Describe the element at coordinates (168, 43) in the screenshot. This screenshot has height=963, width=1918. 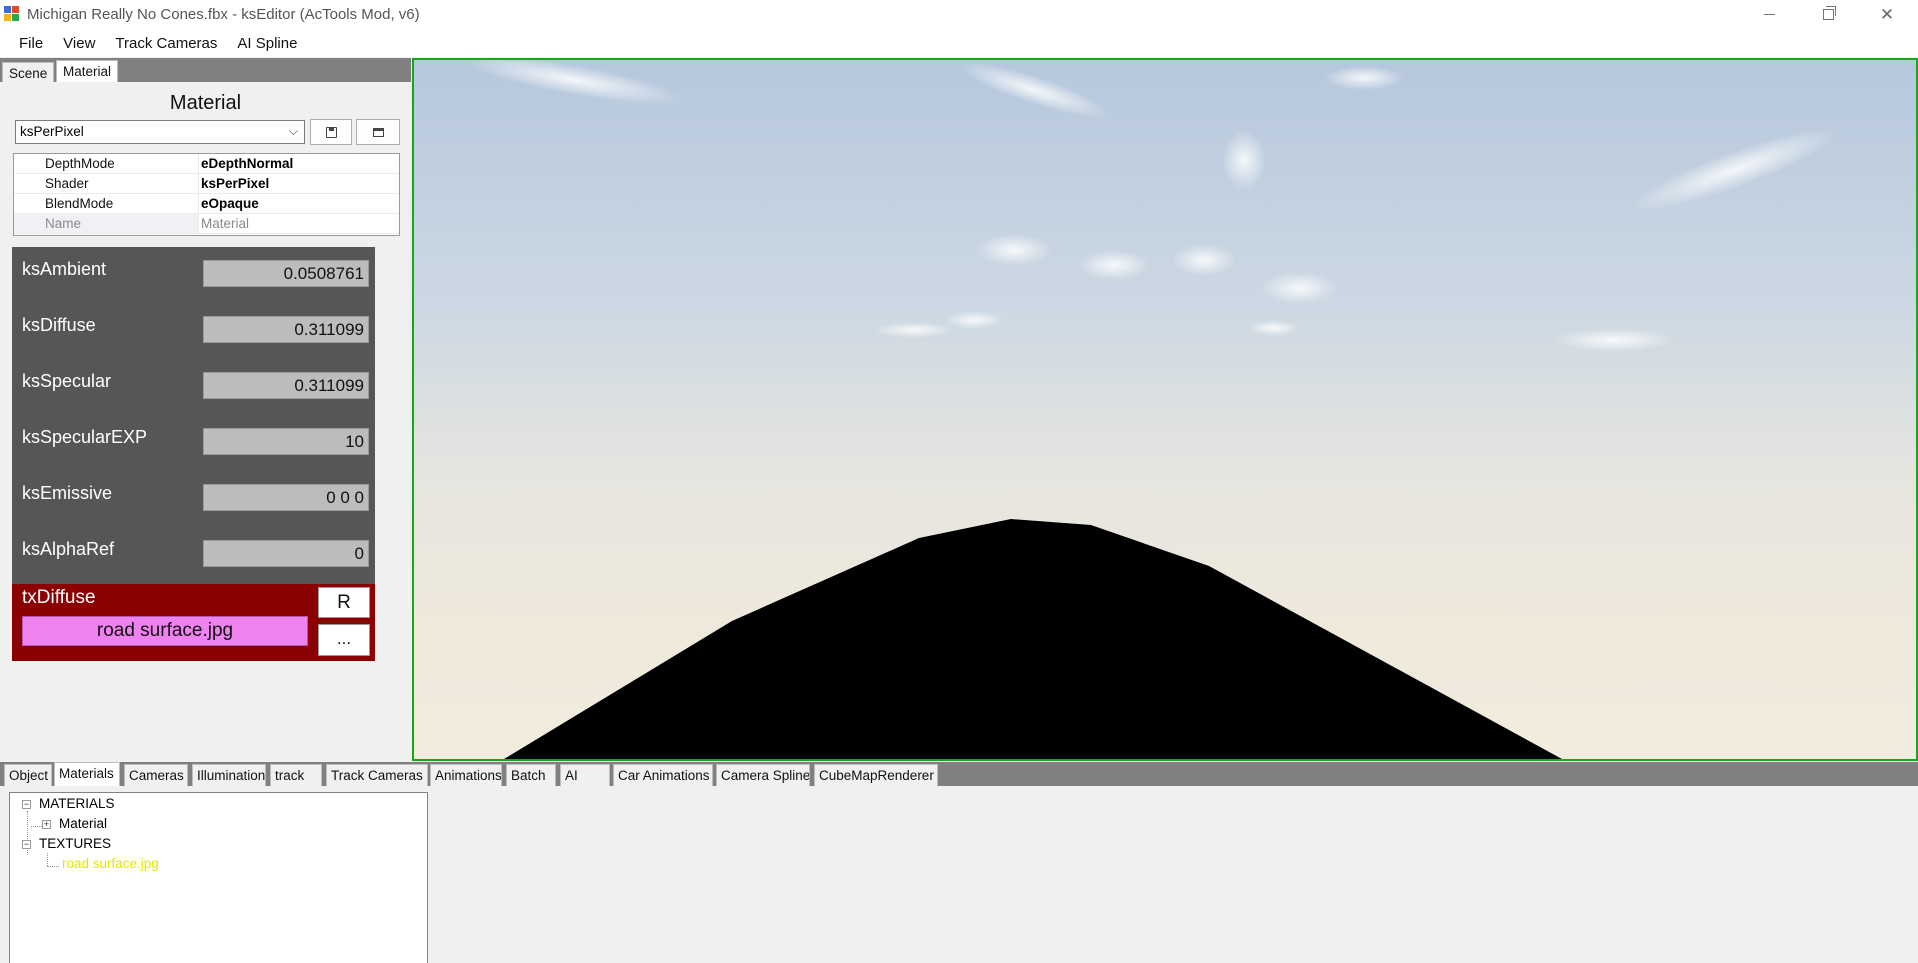
I see `menu-track-cameras: Track Cameras` at that location.